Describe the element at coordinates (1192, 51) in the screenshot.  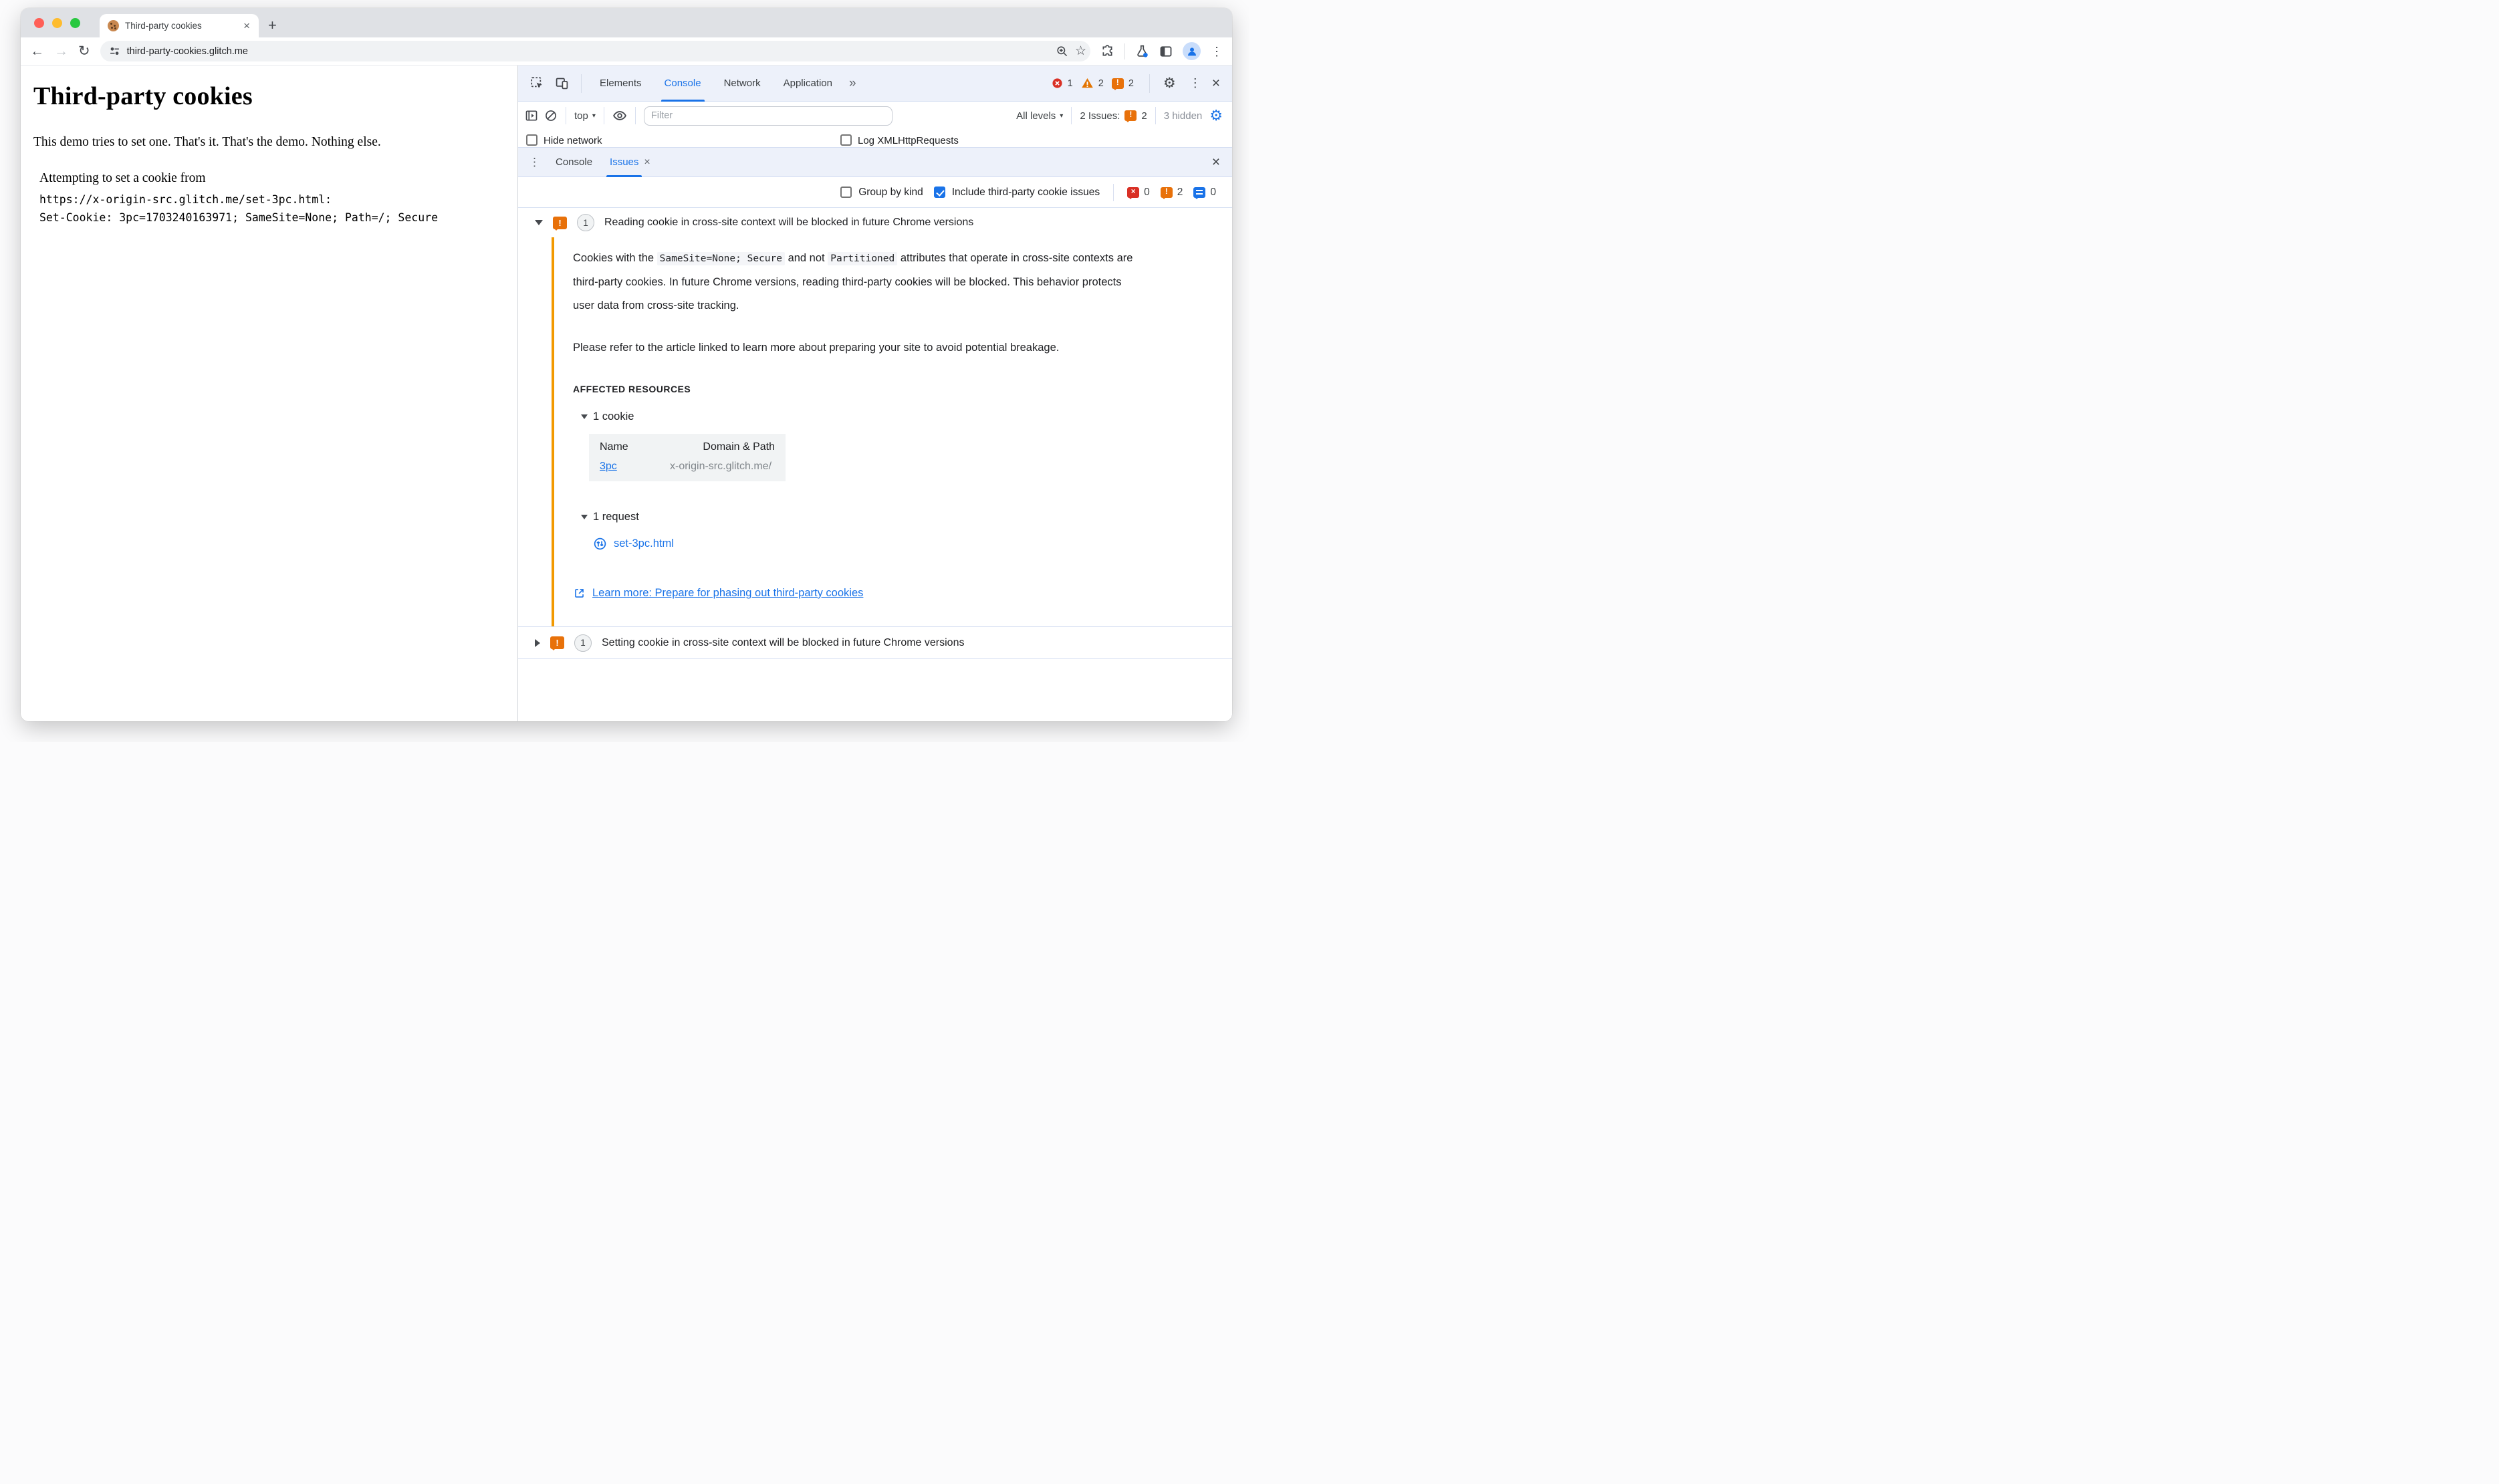
I see `profile-avatar` at that location.